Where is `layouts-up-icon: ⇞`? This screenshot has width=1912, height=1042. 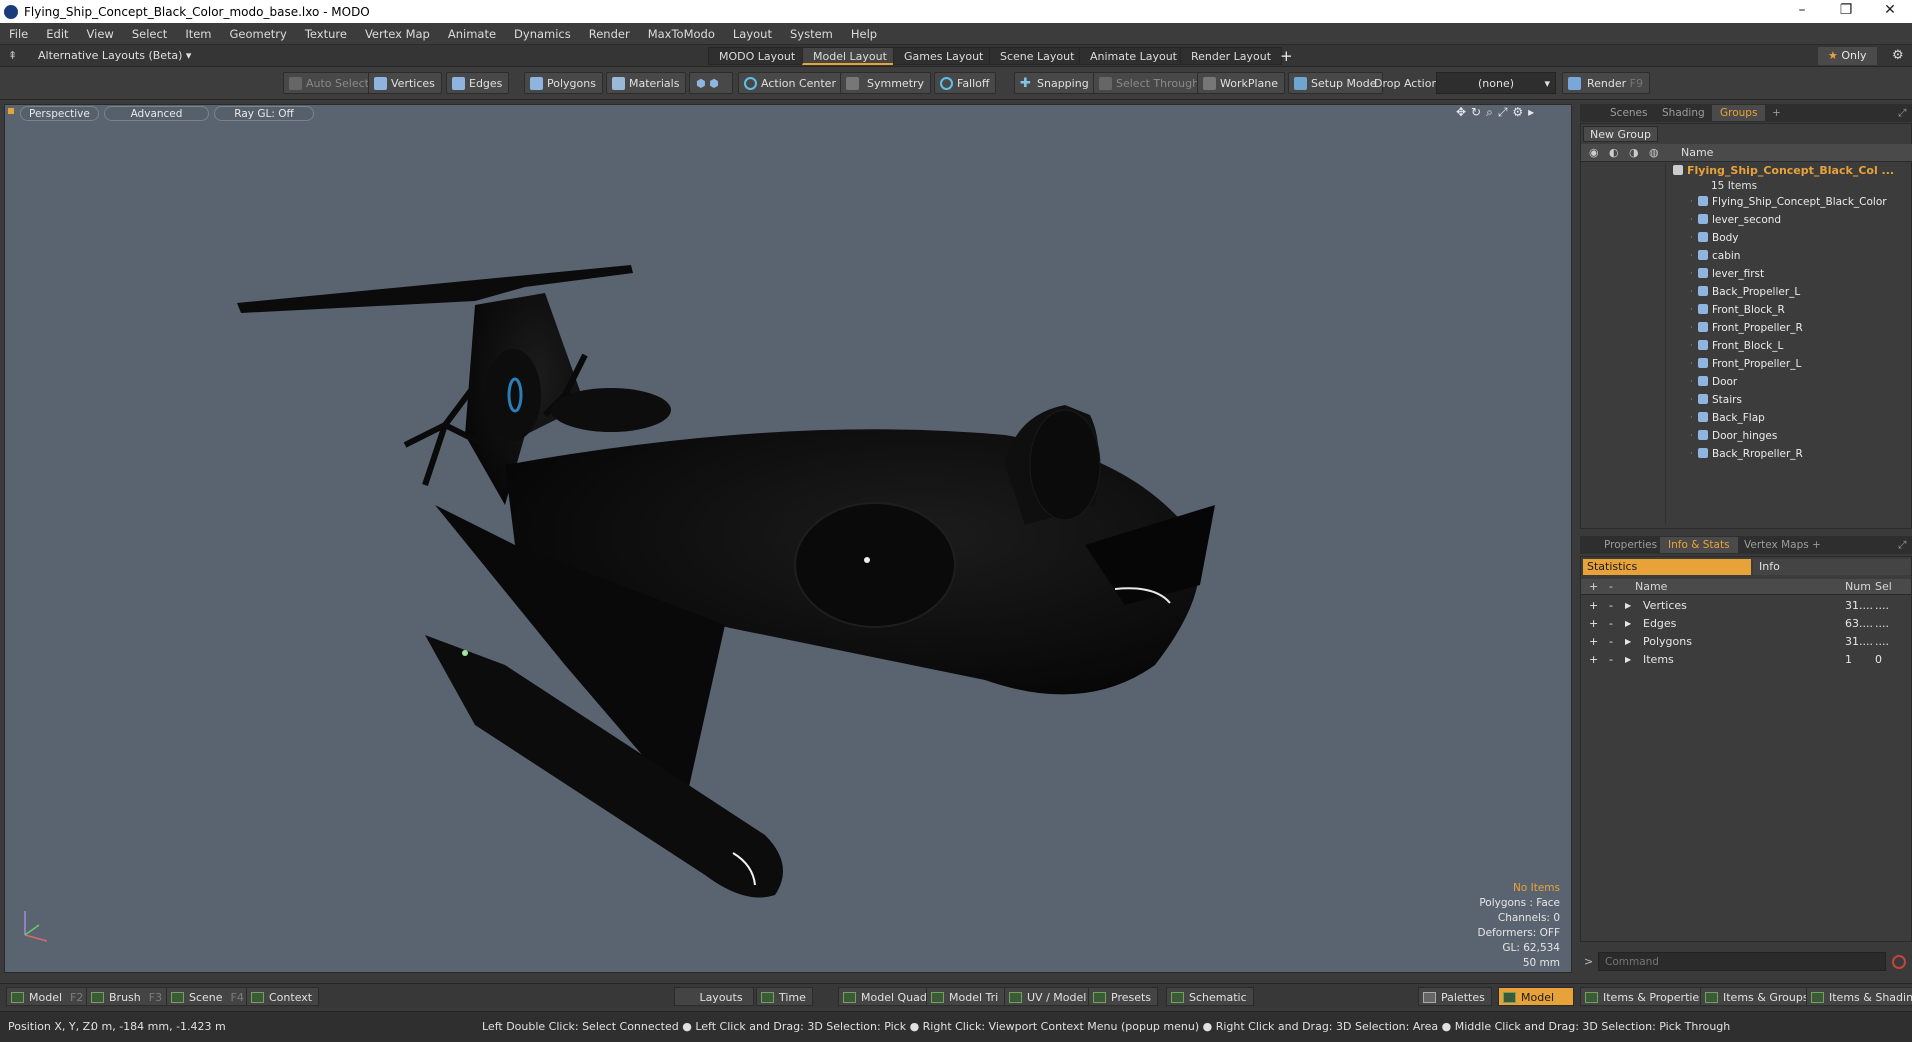 layouts-up-icon: ⇞ is located at coordinates (12, 55).